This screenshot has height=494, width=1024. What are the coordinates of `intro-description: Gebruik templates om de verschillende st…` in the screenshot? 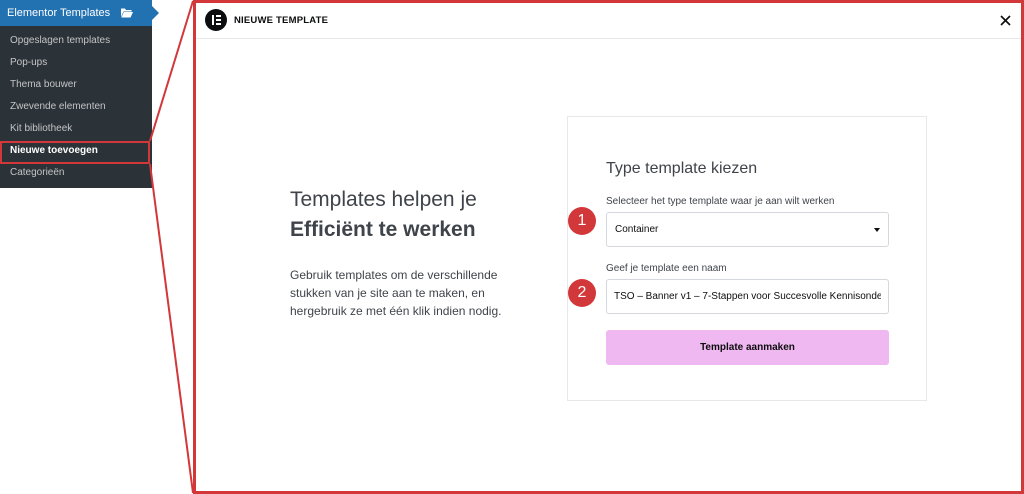 It's located at (396, 293).